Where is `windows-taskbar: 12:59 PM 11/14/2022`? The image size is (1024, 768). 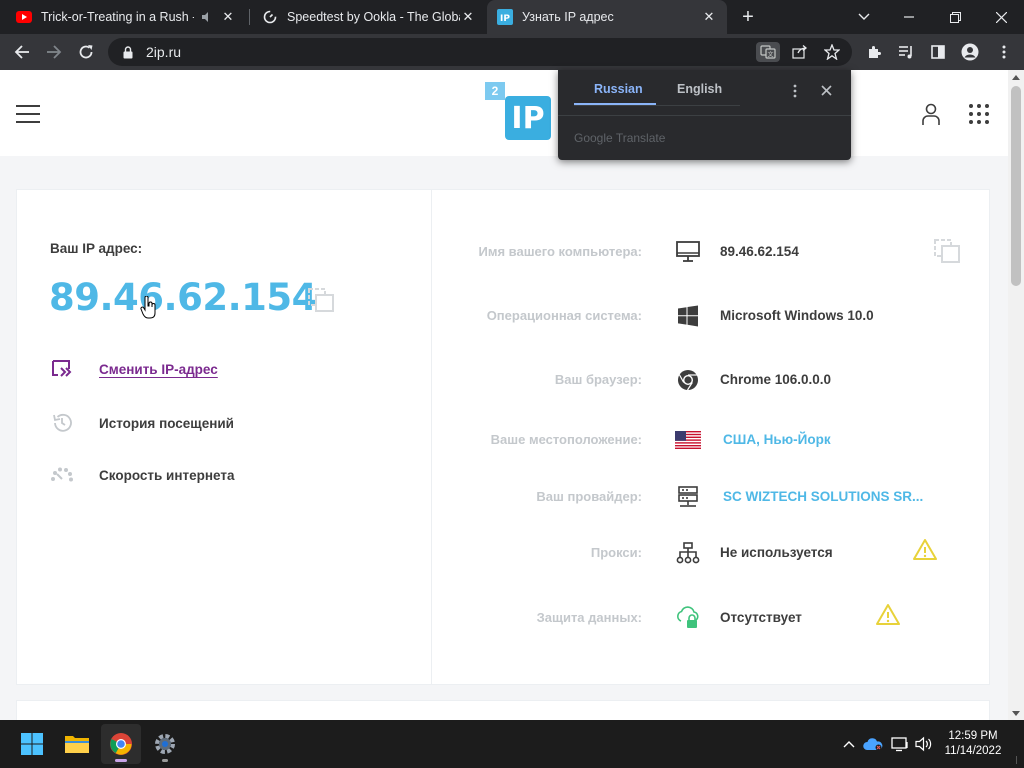 windows-taskbar: 12:59 PM 11/14/2022 is located at coordinates (512, 744).